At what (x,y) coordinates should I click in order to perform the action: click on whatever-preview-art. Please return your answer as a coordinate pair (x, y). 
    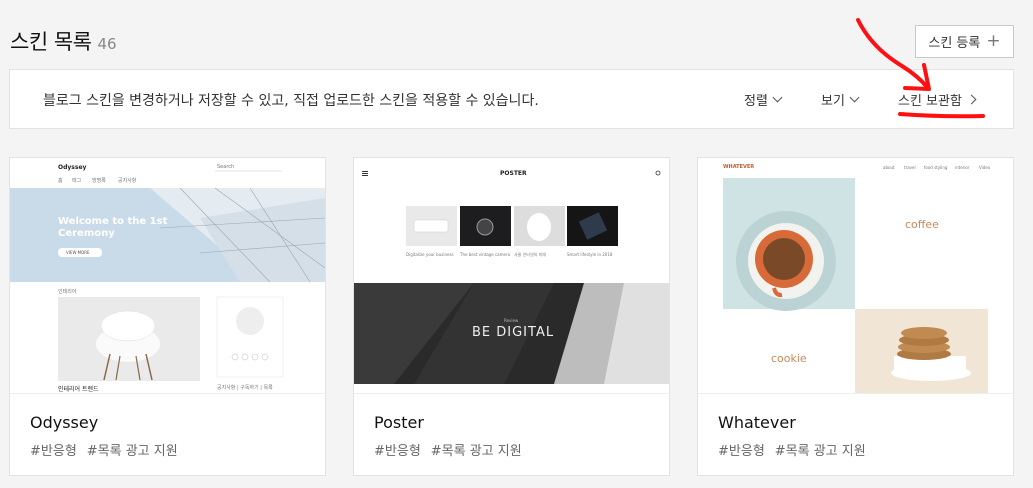
    Looking at the image, I should click on (855, 275).